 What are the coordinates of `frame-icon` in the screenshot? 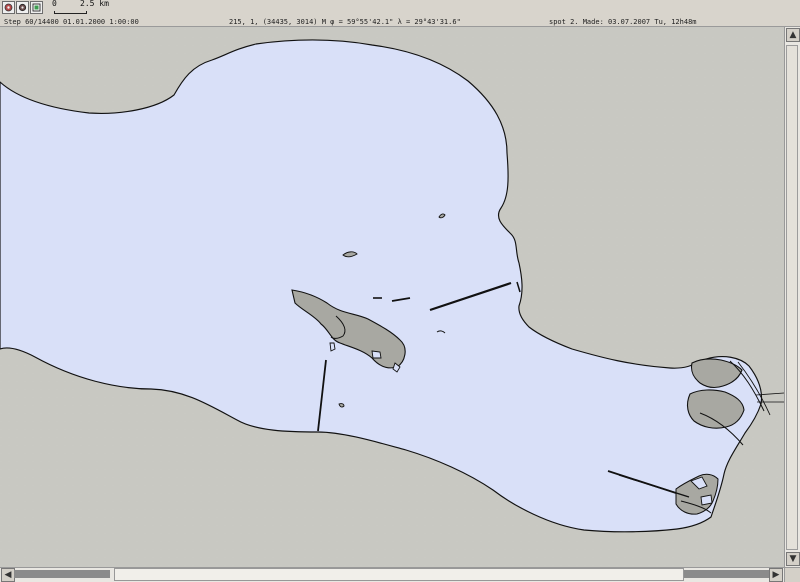 It's located at (36, 7).